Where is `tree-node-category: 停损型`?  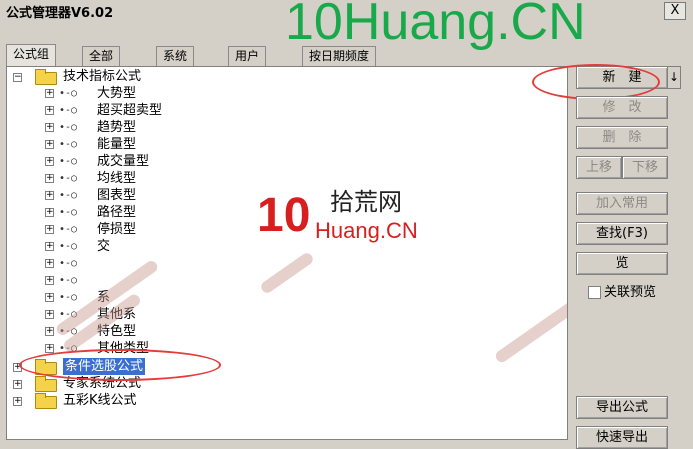
tree-node-category: 停损型 is located at coordinates (116, 229).